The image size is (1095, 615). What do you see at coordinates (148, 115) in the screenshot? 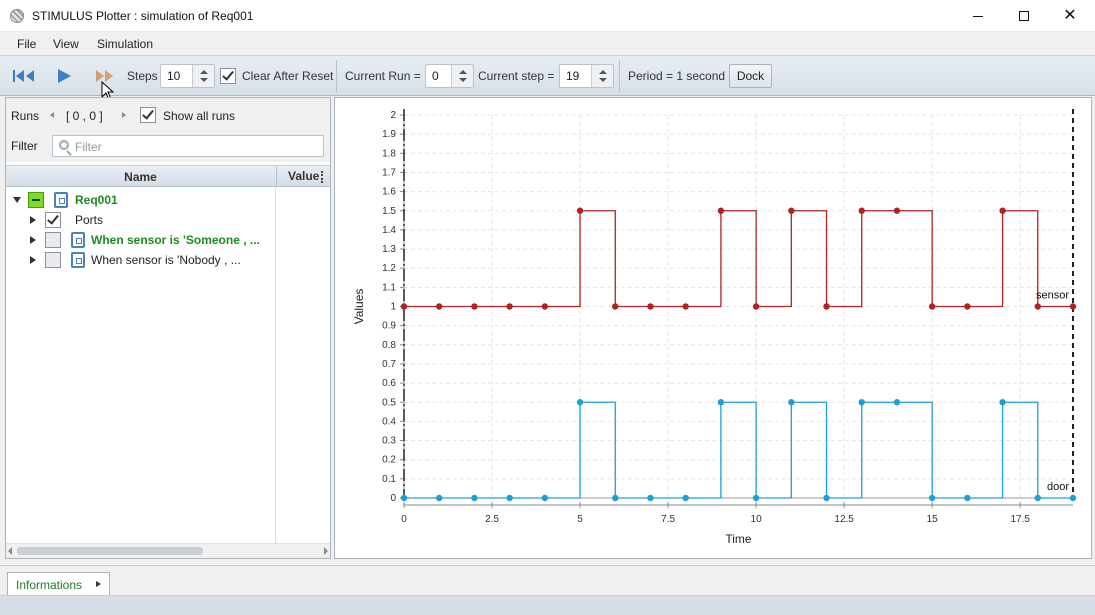
I see `show-all-runs-checkbox` at bounding box center [148, 115].